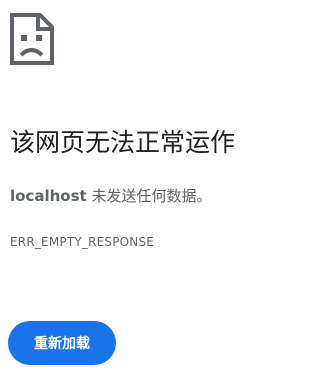 The image size is (320, 377). I want to click on error-summary: localhost 未发送任何数据。, so click(110, 196).